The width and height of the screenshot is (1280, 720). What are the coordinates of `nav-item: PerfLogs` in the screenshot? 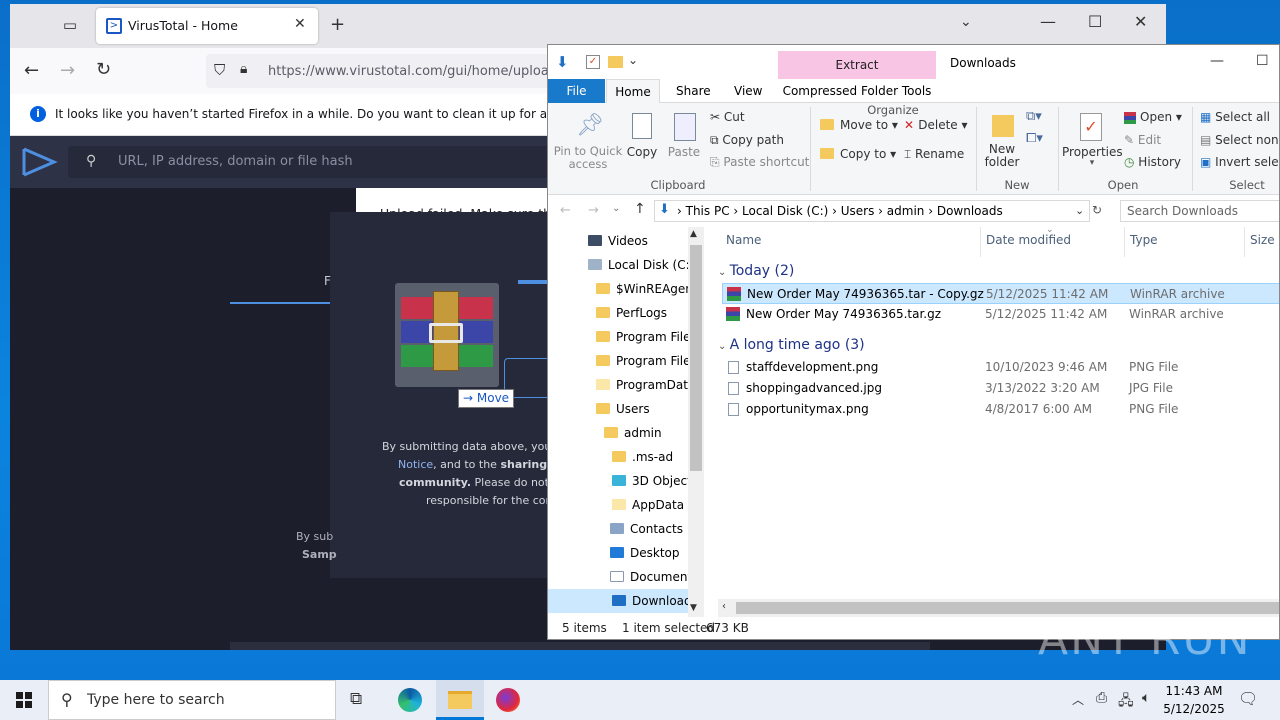 It's located at (623, 313).